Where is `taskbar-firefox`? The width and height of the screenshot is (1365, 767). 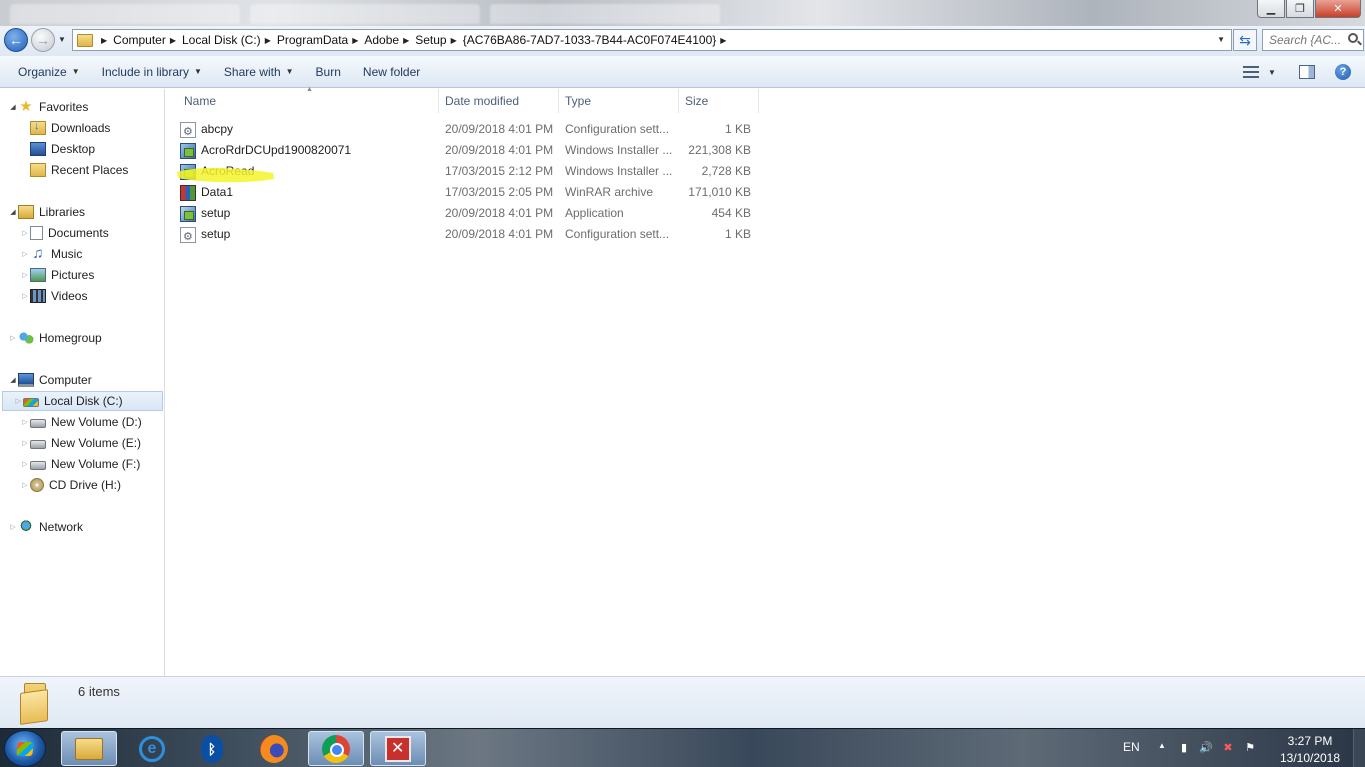
taskbar-firefox is located at coordinates (274, 748).